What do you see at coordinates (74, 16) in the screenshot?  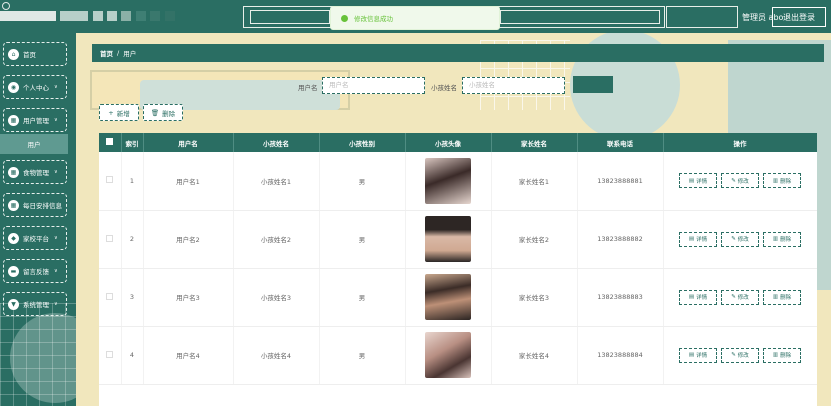 I see `logo-block-secondary` at bounding box center [74, 16].